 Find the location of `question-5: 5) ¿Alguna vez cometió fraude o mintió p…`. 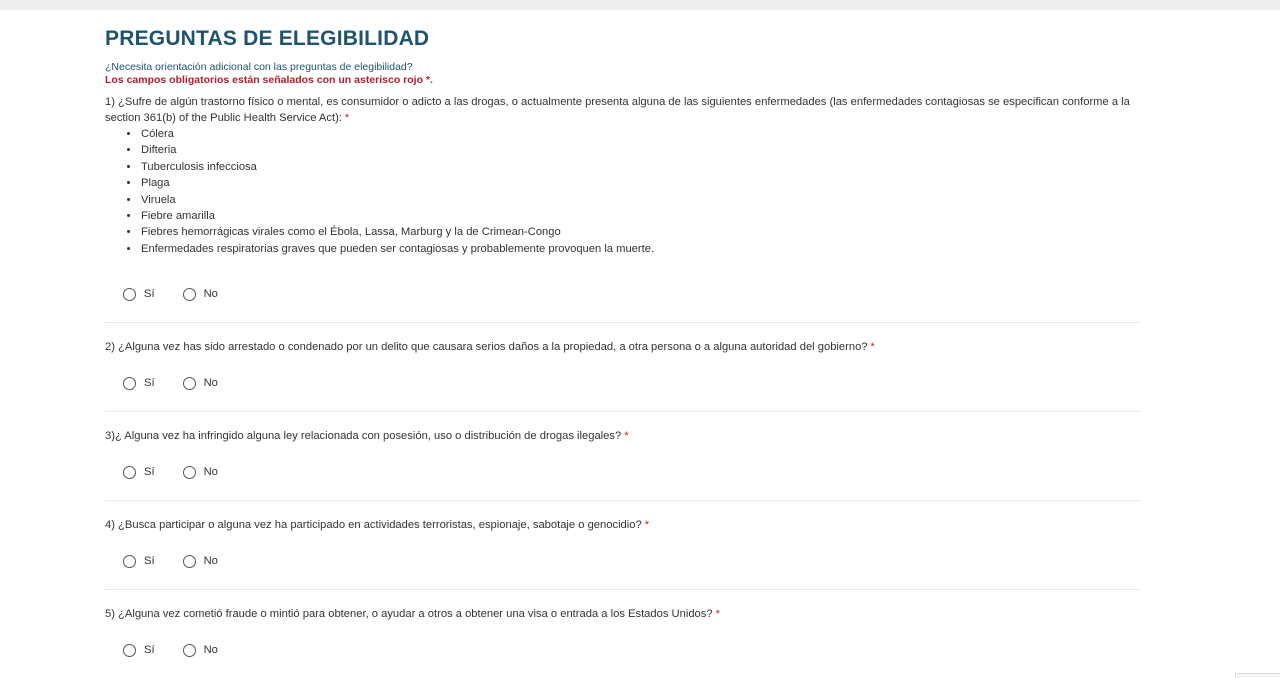

question-5: 5) ¿Alguna vez cometió fraude o mintió p… is located at coordinates (622, 614).